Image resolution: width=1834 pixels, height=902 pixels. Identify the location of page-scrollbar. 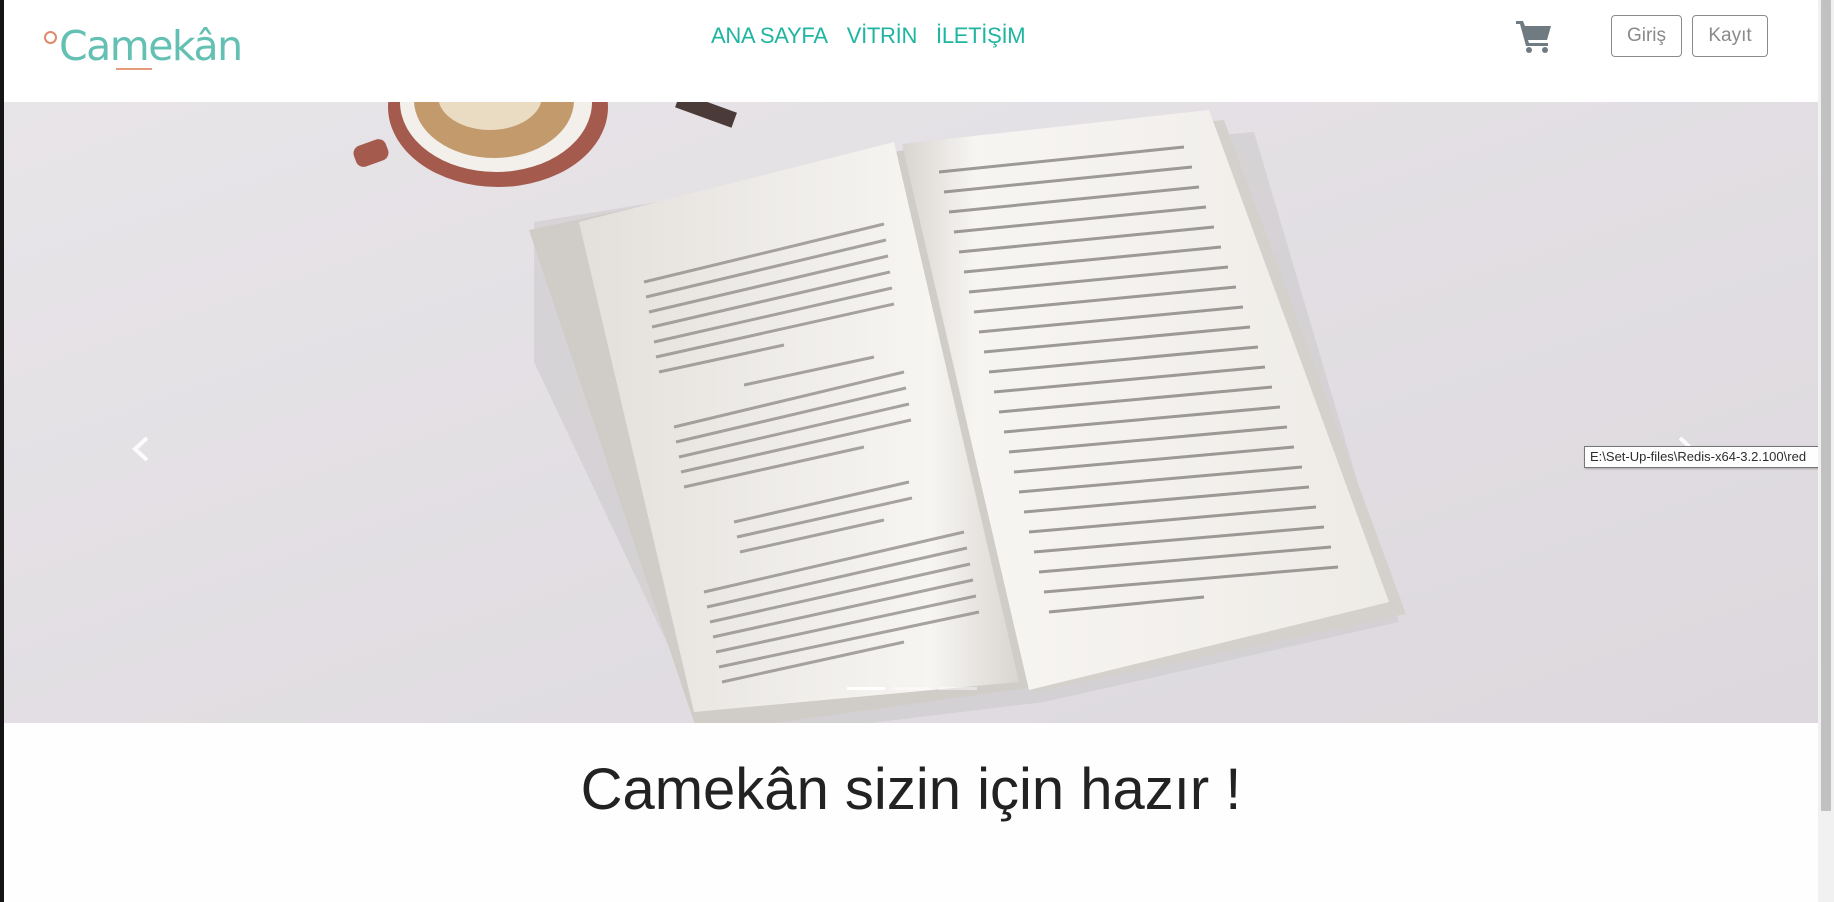
(1826, 451).